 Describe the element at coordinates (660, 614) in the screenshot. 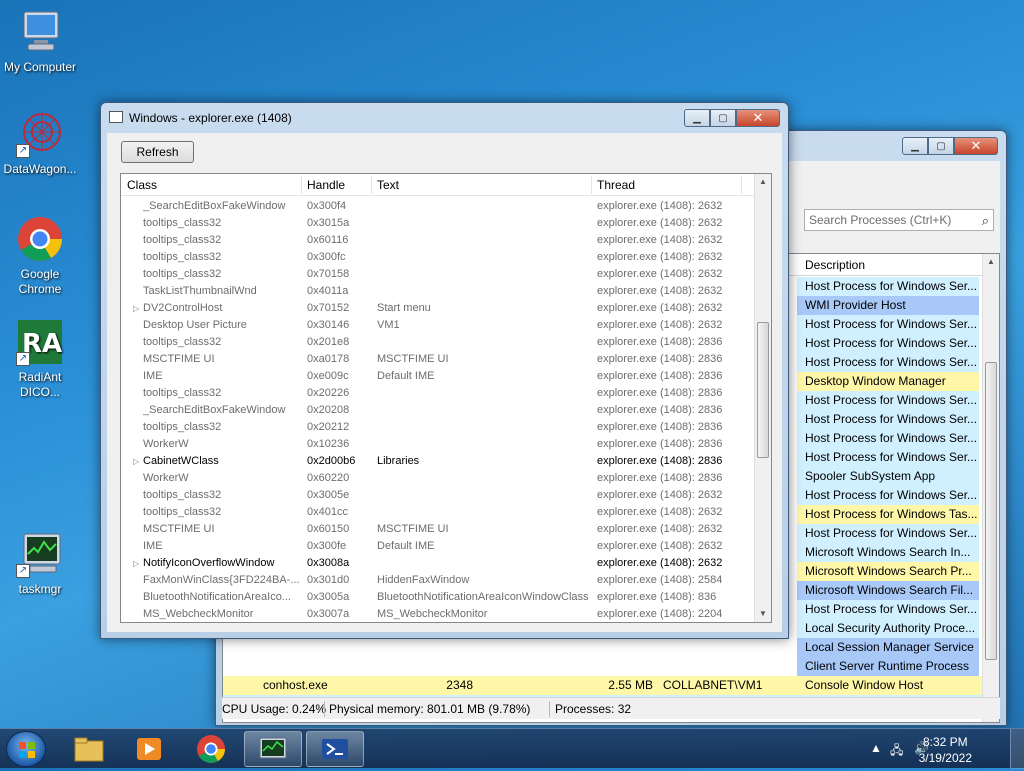

I see `window-thread: explorer.exe (1408): 2204` at that location.